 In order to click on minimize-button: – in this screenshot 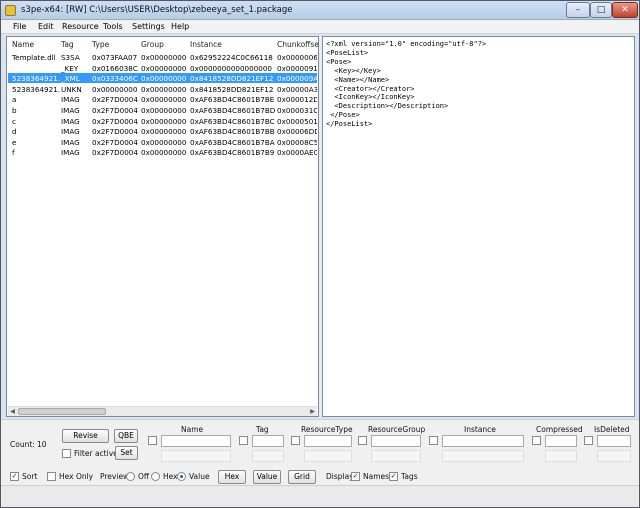, I will do `click(578, 10)`.